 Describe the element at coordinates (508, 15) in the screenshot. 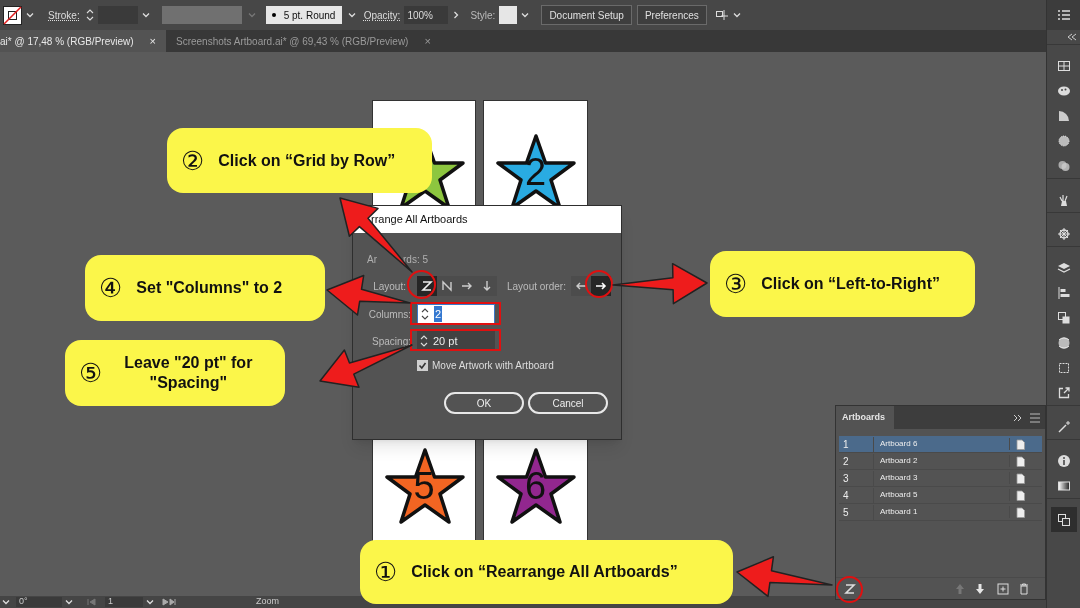

I see `style-swatch` at that location.